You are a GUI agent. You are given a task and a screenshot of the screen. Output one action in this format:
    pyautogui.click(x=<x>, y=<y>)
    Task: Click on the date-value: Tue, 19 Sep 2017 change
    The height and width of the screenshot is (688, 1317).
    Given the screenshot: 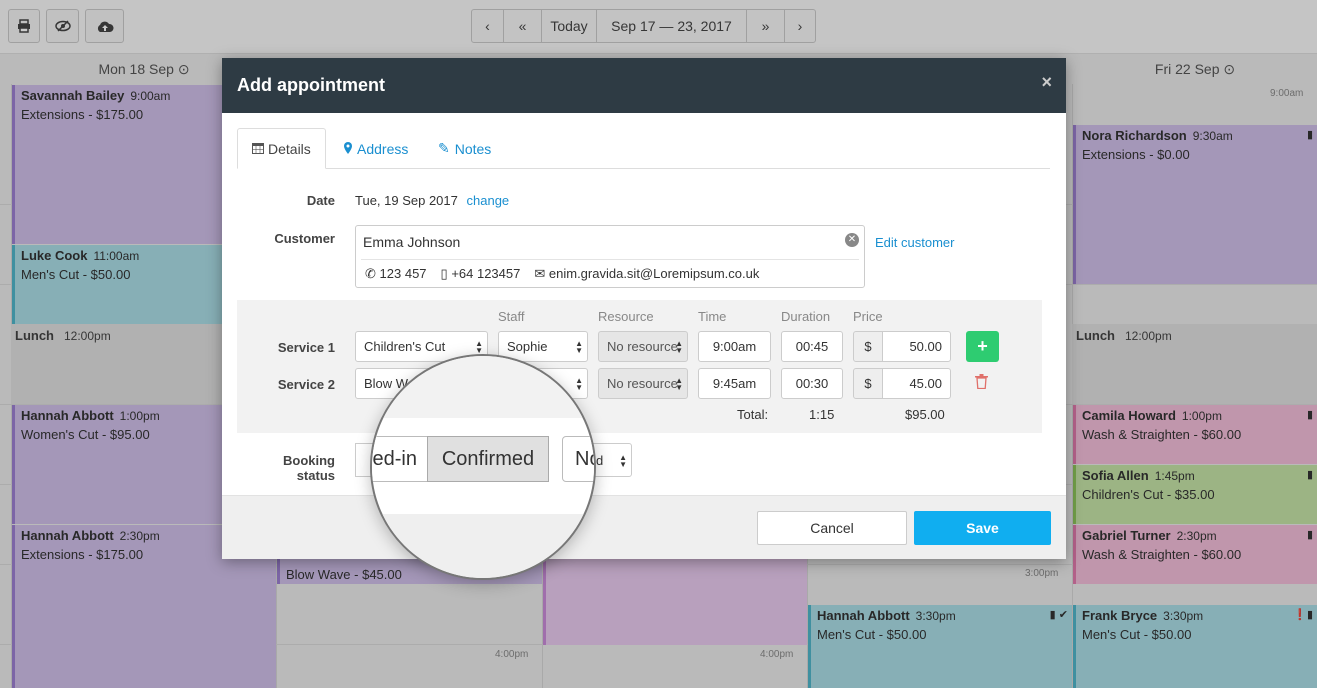 What is the action you would take?
    pyautogui.click(x=432, y=200)
    